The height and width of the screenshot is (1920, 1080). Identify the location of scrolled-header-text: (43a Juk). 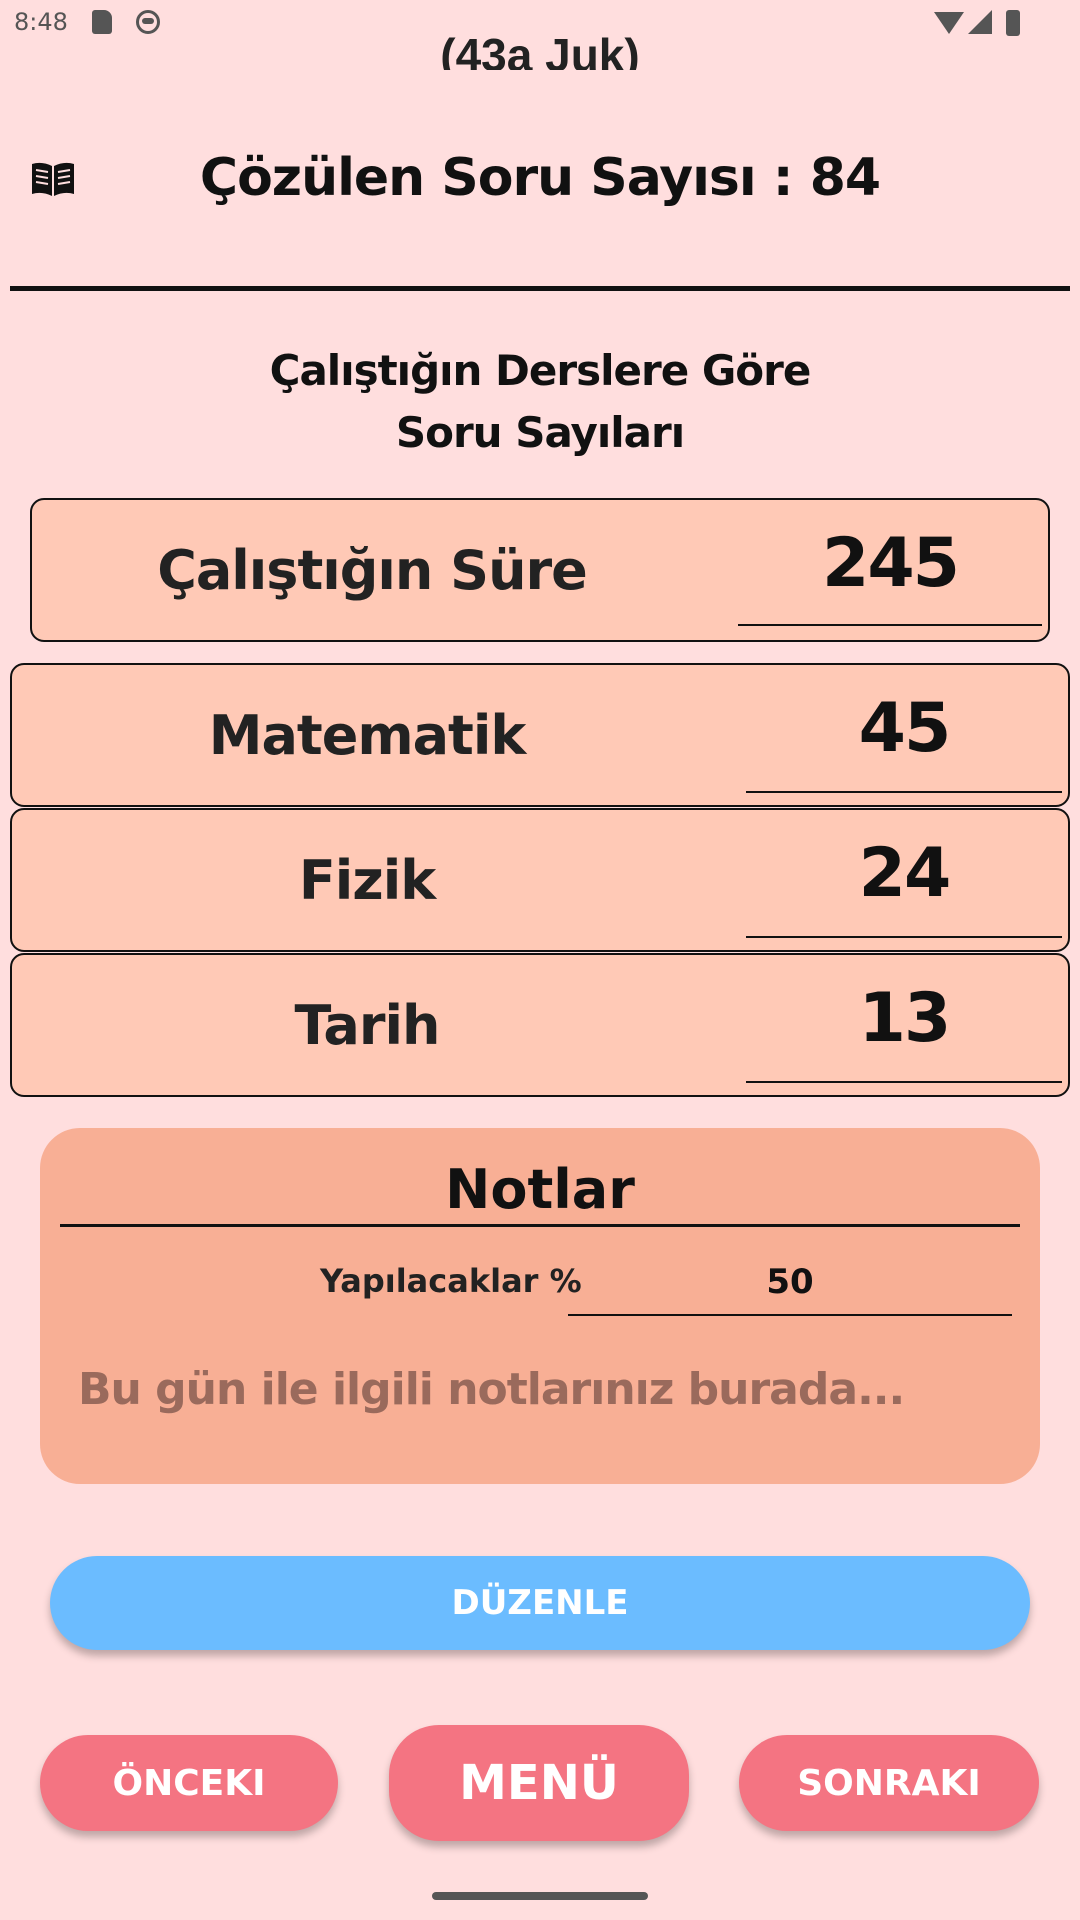
(540, 45).